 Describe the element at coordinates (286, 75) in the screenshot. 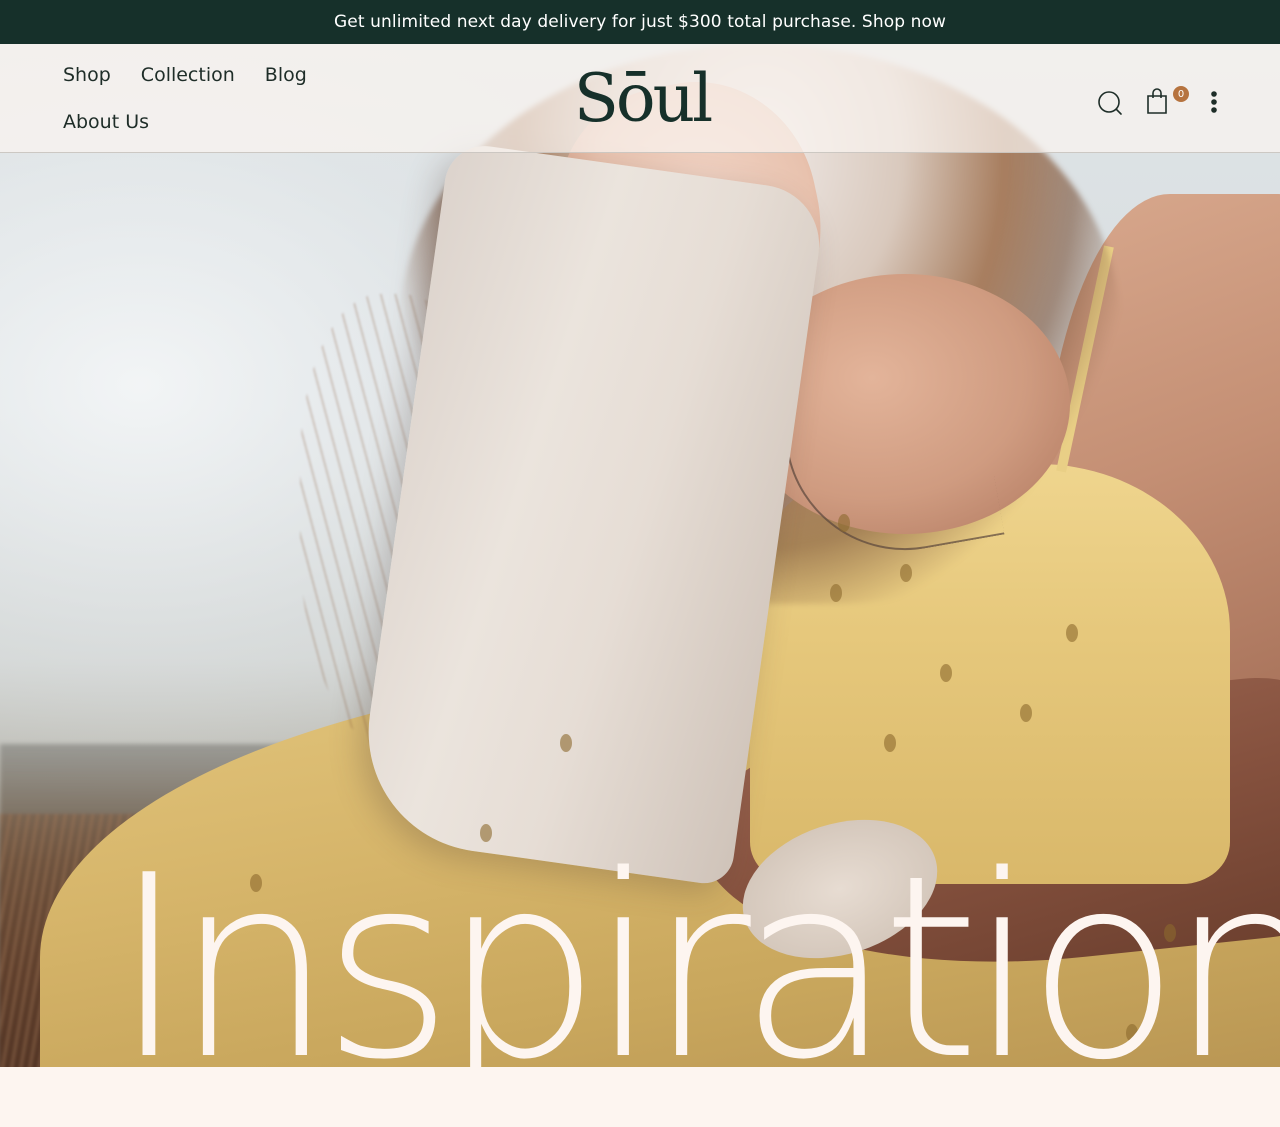

I see `nav-link-blog: Blog` at that location.